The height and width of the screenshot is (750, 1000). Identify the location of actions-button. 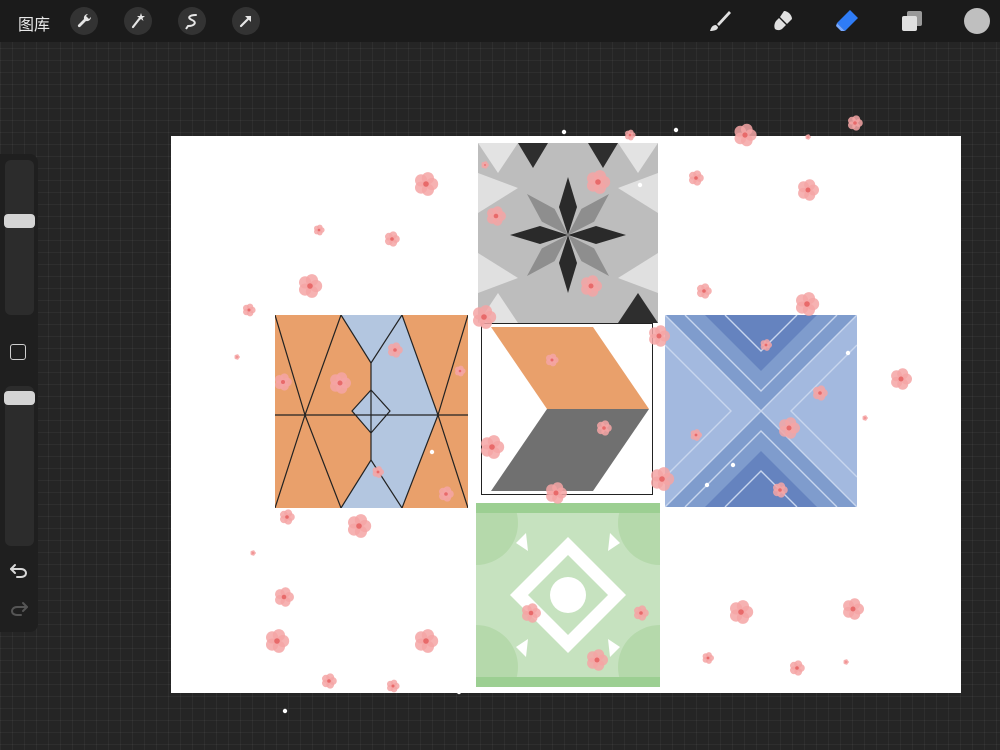
(84, 21).